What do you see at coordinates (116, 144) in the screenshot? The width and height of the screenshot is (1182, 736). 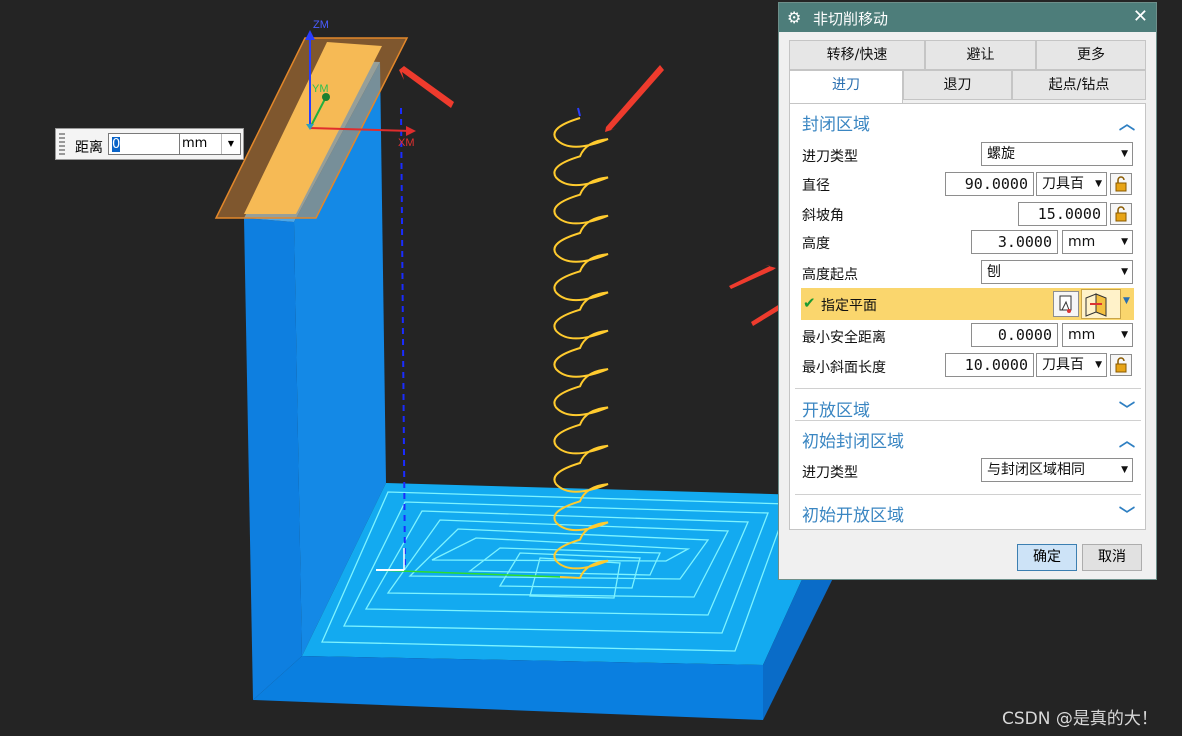 I see `distance-value: 0` at bounding box center [116, 144].